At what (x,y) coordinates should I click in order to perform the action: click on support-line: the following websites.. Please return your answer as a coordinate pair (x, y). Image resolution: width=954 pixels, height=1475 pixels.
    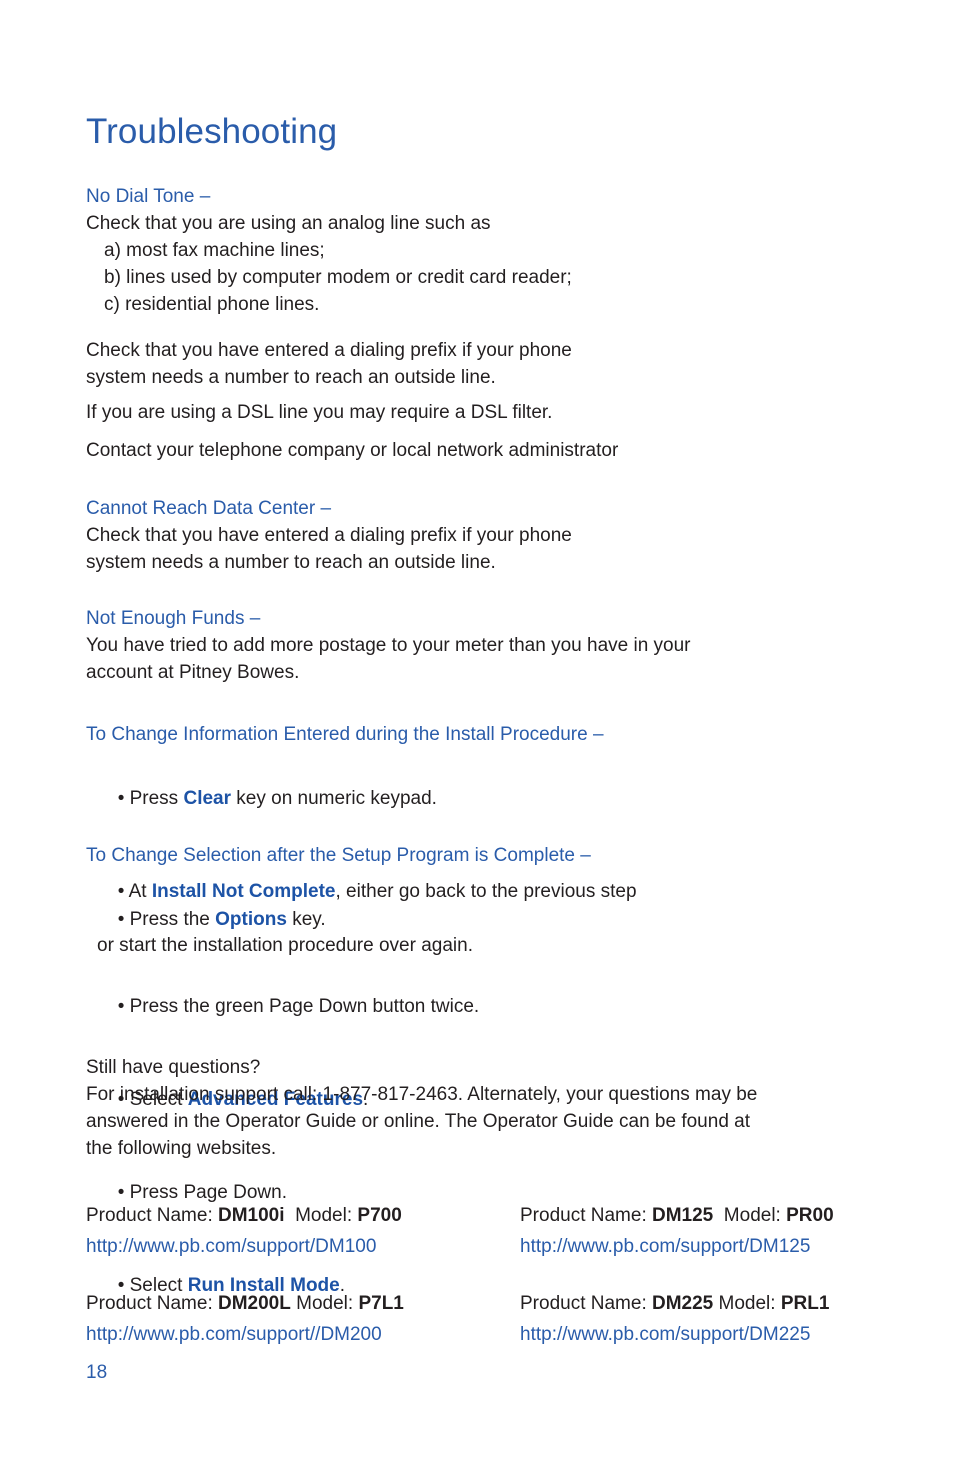
    Looking at the image, I should click on (181, 1148).